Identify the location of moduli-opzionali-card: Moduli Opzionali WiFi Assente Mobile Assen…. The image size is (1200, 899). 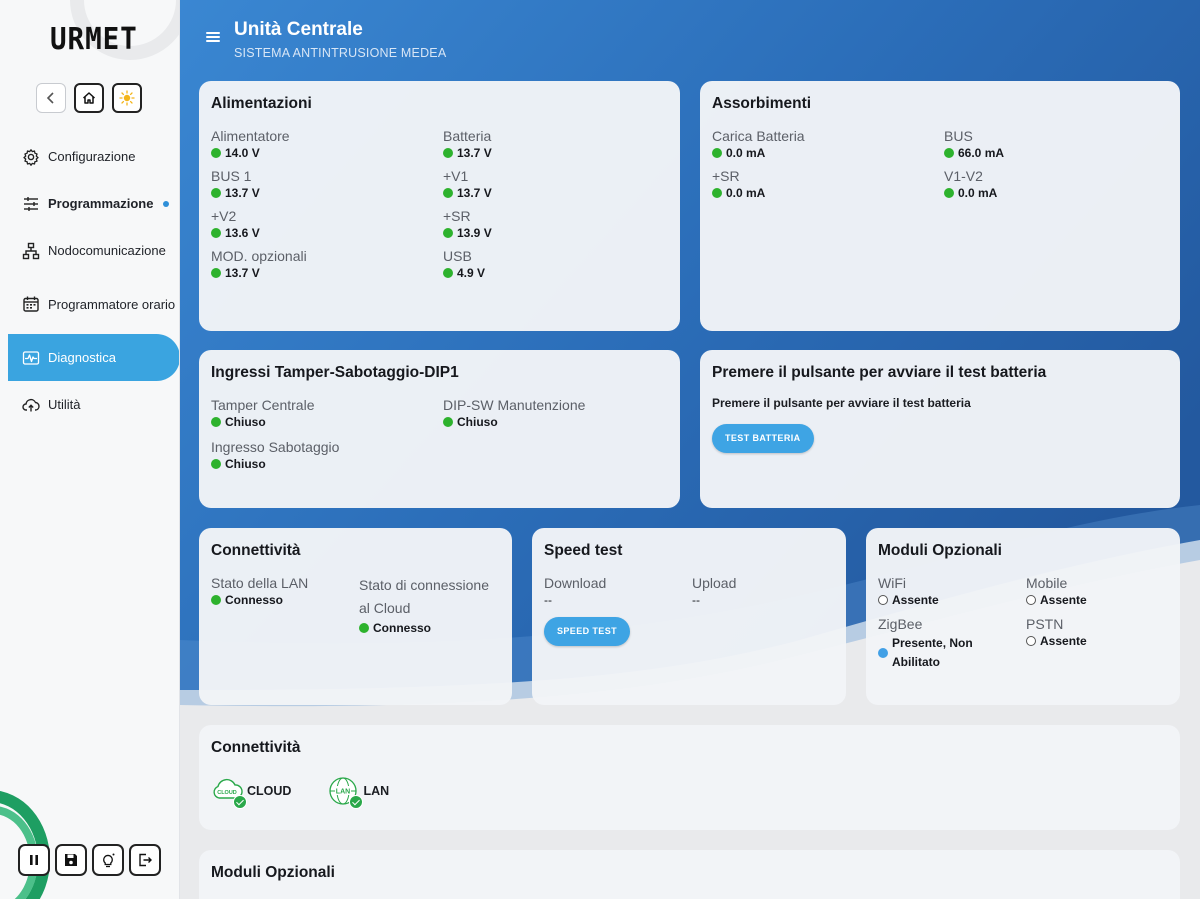
(1023, 616).